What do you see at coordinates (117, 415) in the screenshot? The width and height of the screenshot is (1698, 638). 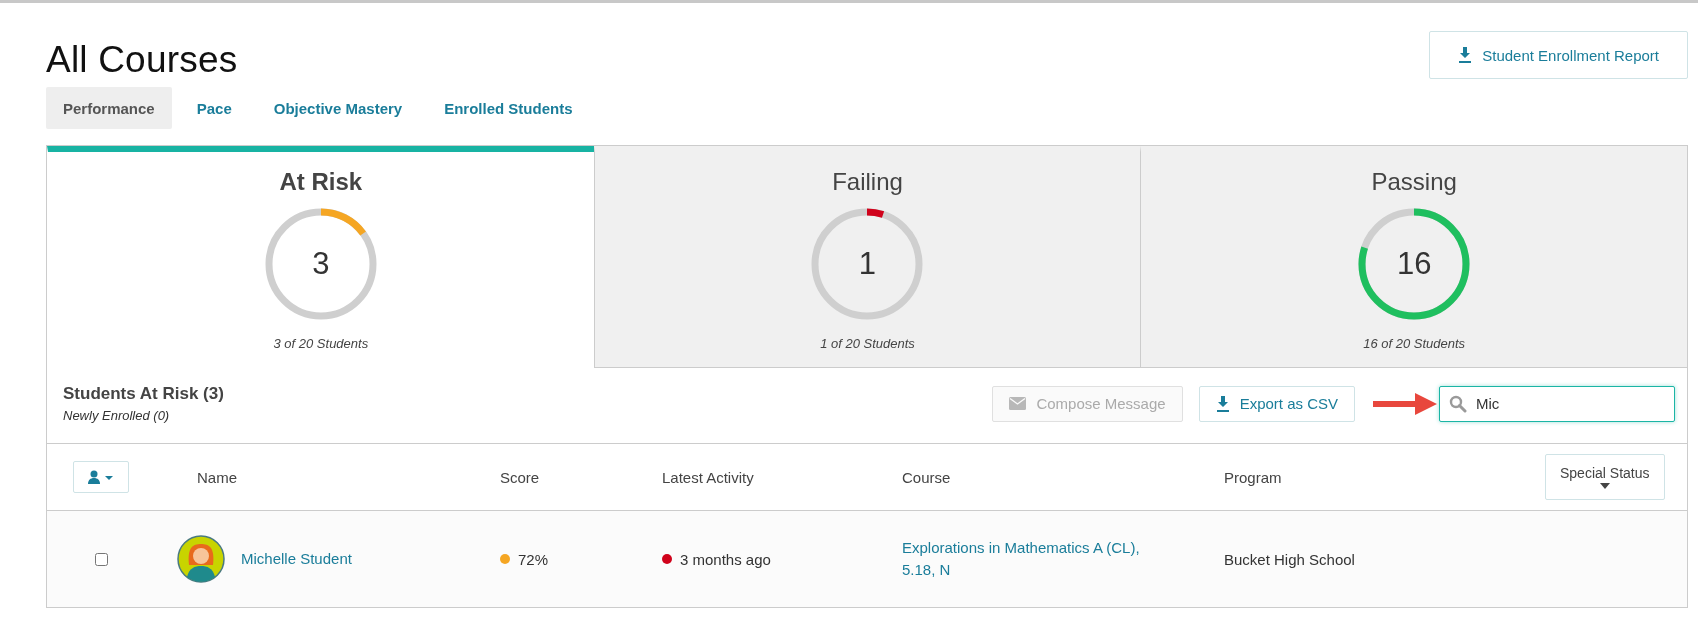 I see `section-subtitle: Newly Enrolled (0)` at bounding box center [117, 415].